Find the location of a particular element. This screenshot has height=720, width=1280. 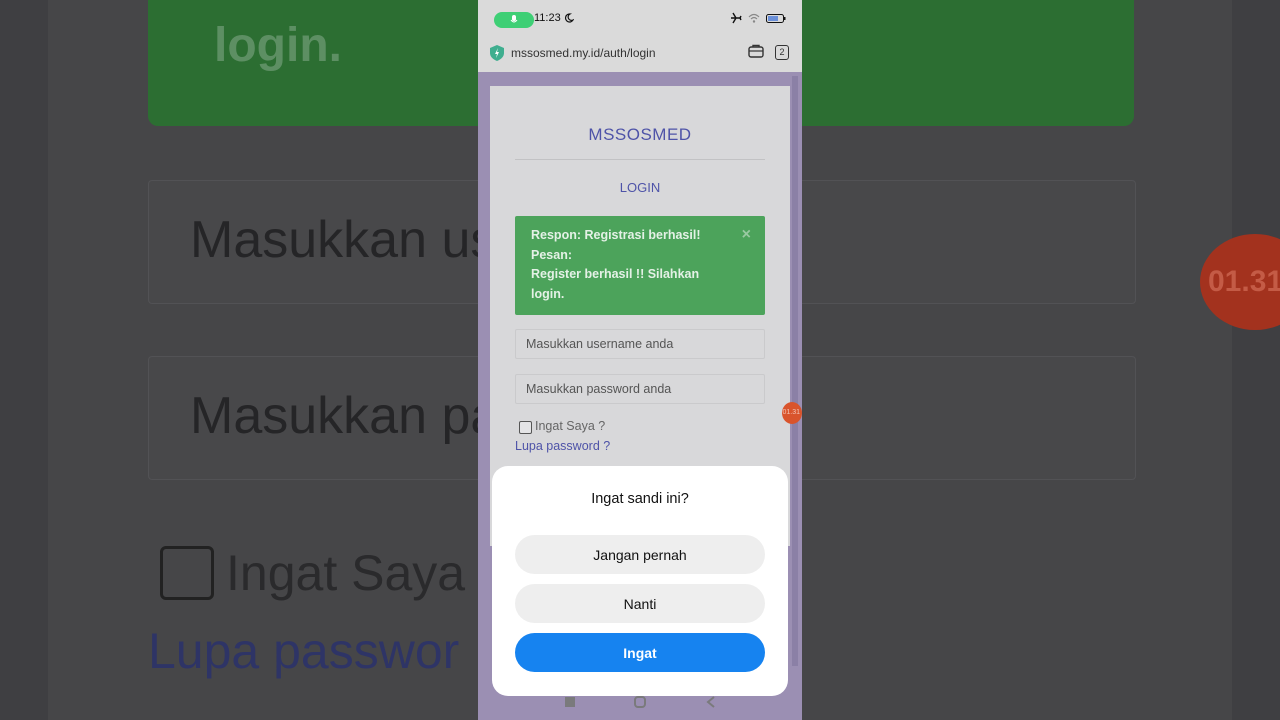

microphone-indicator is located at coordinates (514, 20).